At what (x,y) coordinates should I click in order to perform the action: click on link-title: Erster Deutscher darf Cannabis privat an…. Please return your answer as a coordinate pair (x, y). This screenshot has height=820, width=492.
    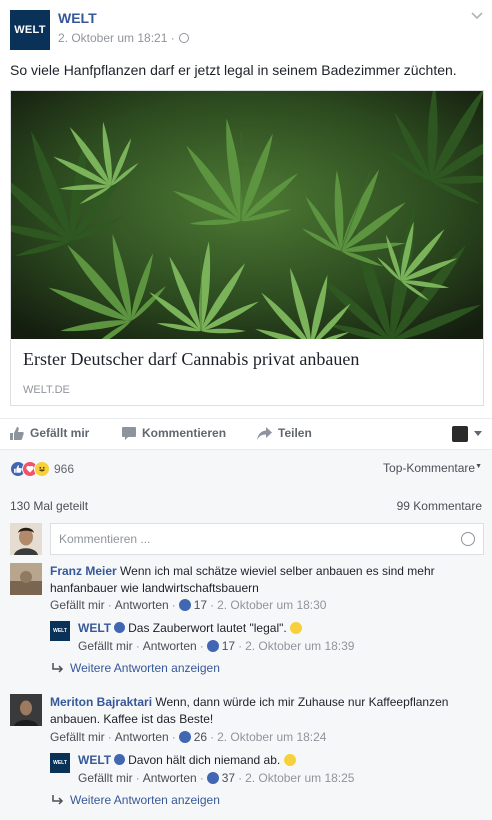
    Looking at the image, I should click on (191, 359).